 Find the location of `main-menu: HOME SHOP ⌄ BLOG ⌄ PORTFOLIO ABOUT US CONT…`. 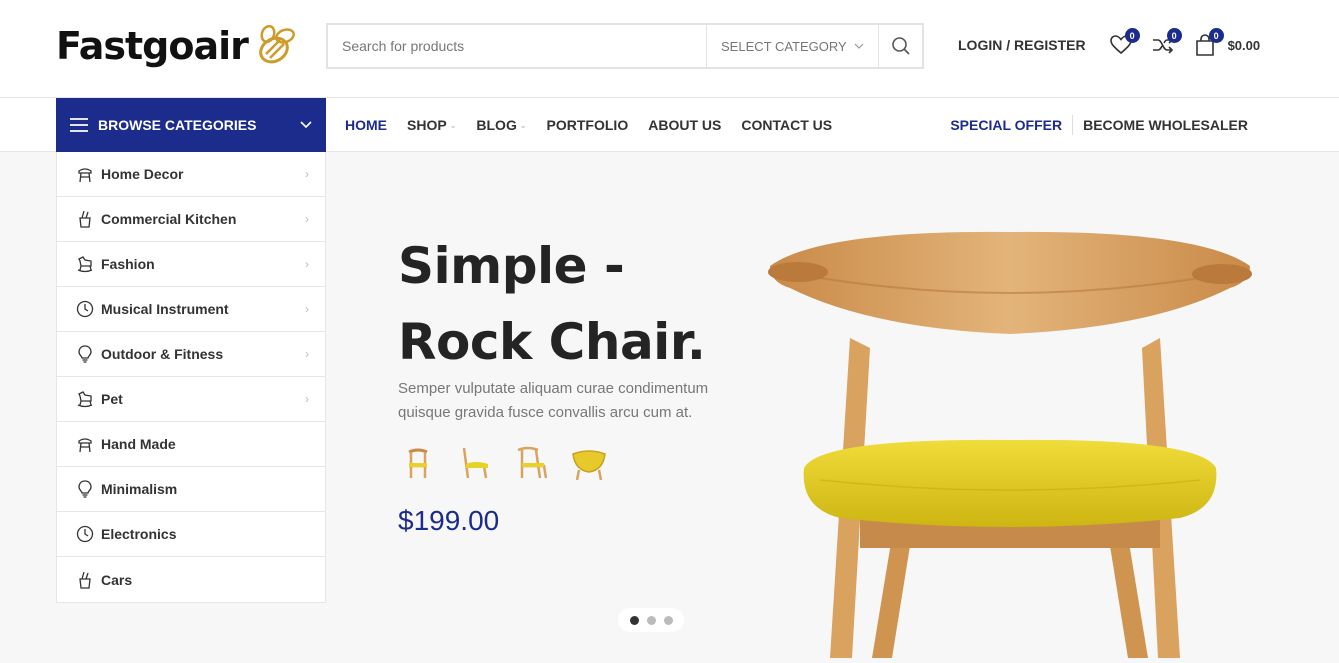

main-menu: HOME SHOP ⌄ BLOG ⌄ PORTFOLIO ABOUT US CONT… is located at coordinates (598, 125).